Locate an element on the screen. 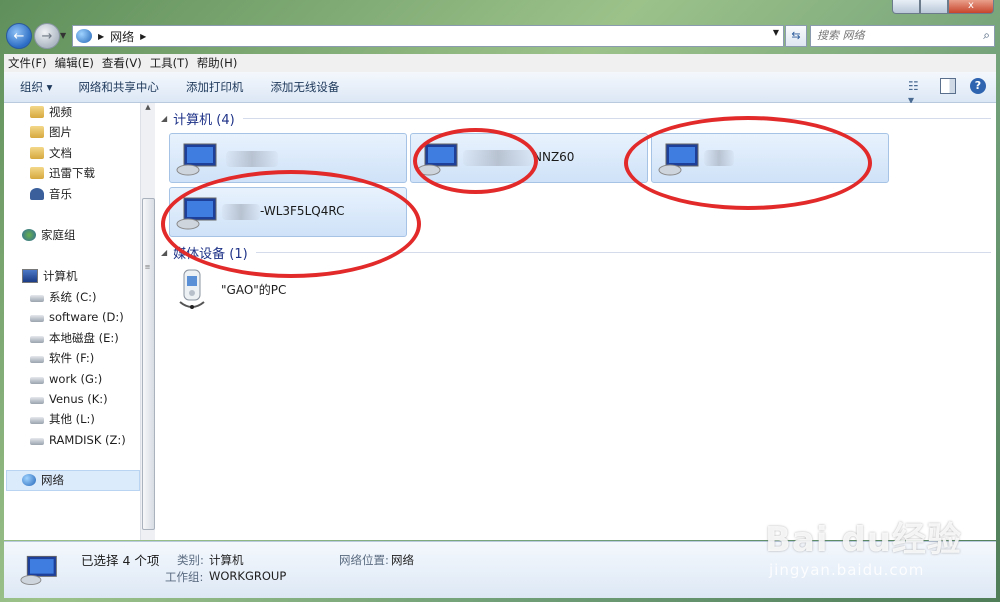 The height and width of the screenshot is (602, 1000). group-title: 计算机 (4) is located at coordinates (204, 120).